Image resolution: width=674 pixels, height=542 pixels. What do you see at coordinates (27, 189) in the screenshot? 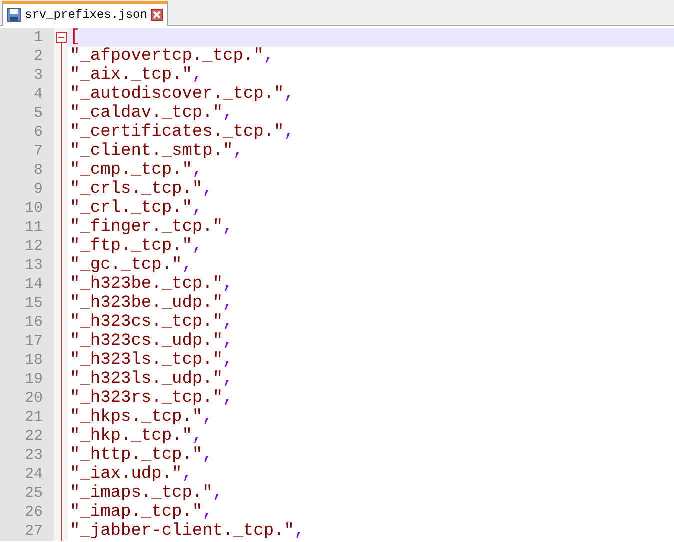
I see `line-number: 9` at bounding box center [27, 189].